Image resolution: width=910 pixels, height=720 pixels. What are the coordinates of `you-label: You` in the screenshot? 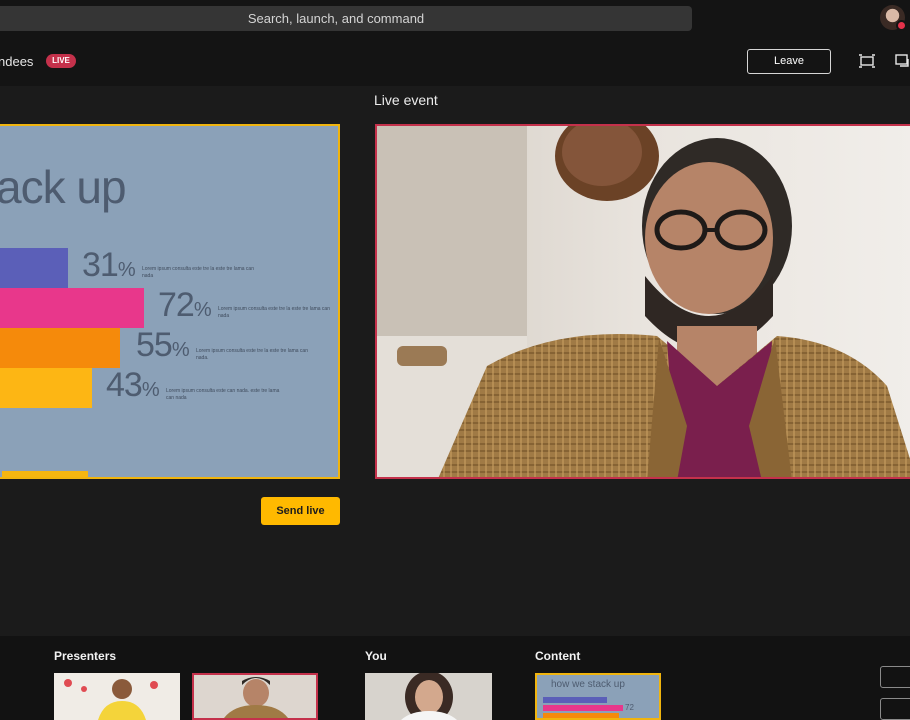 It's located at (376, 656).